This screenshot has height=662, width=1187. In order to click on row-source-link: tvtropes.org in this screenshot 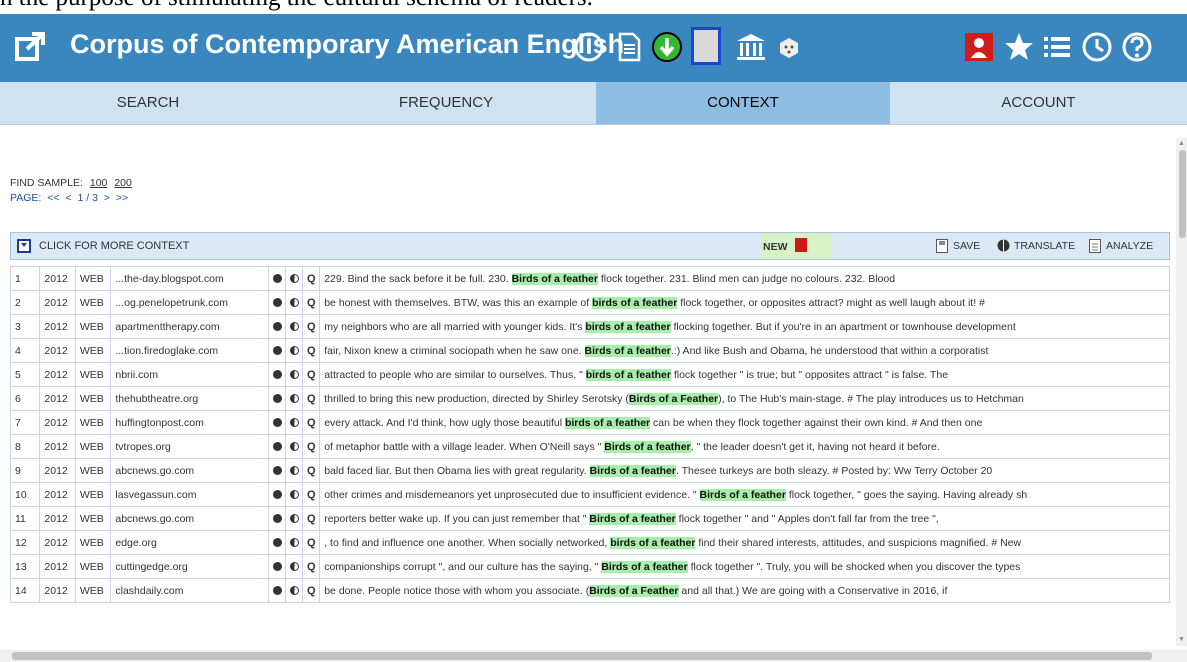, I will do `click(189, 446)`.